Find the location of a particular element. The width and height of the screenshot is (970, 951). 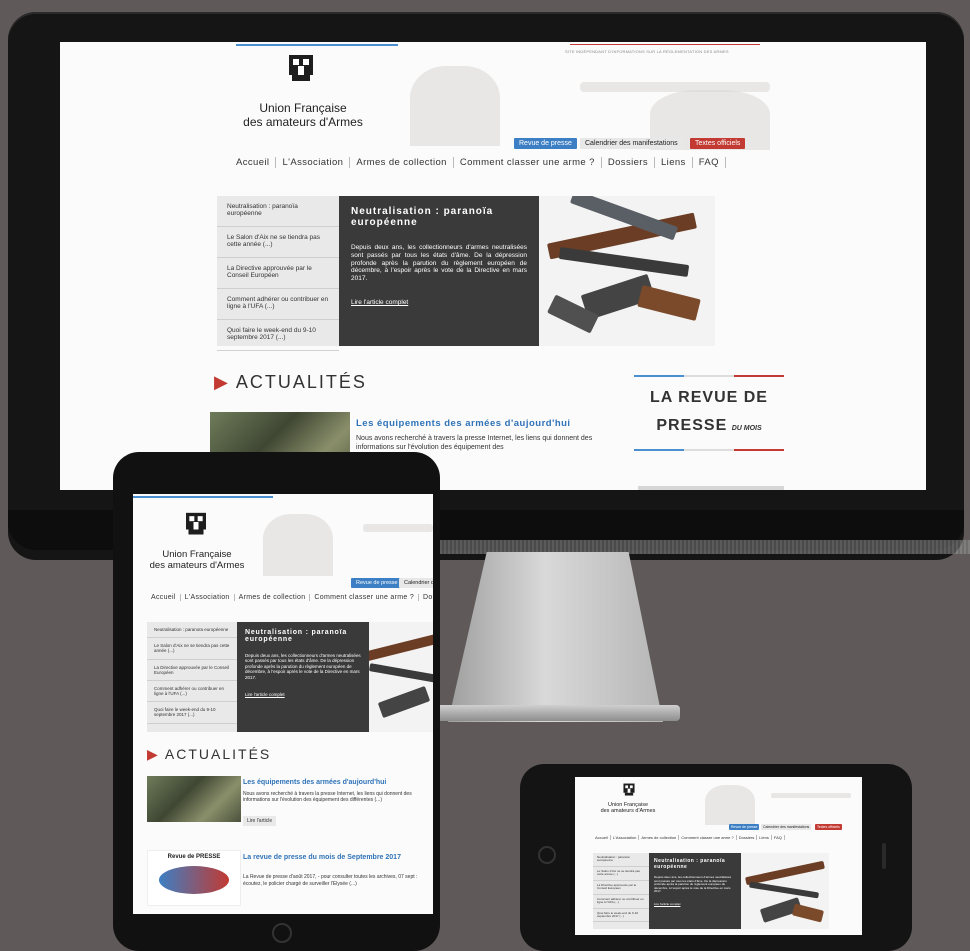

phone-speaker is located at coordinates (884, 856).